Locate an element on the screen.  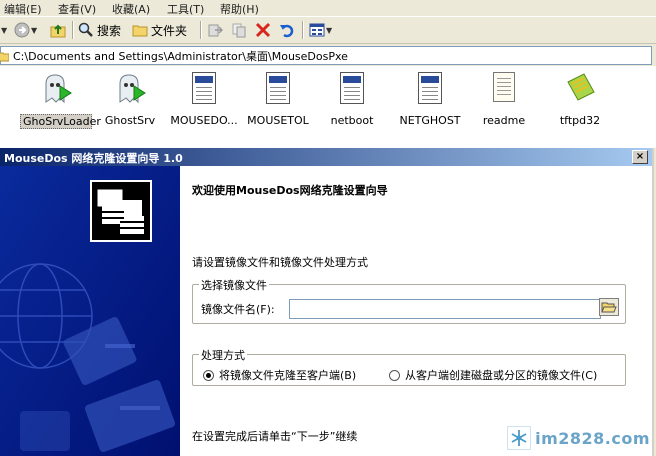
views-button: ▼ is located at coordinates (320, 30).